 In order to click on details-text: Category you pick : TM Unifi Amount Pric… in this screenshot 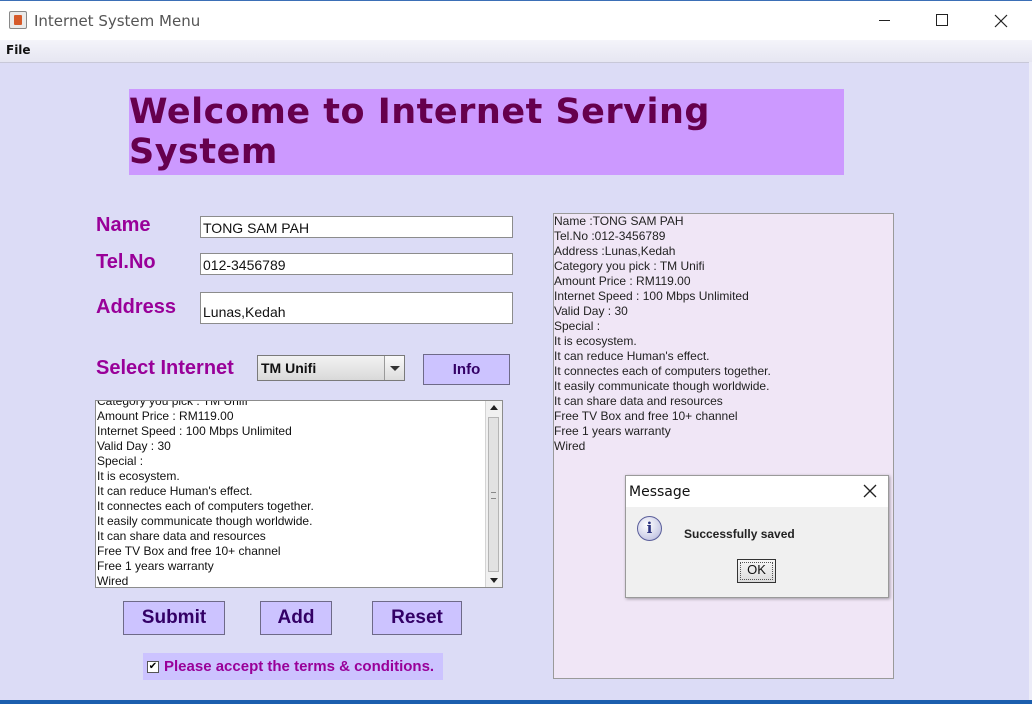, I will do `click(205, 494)`.